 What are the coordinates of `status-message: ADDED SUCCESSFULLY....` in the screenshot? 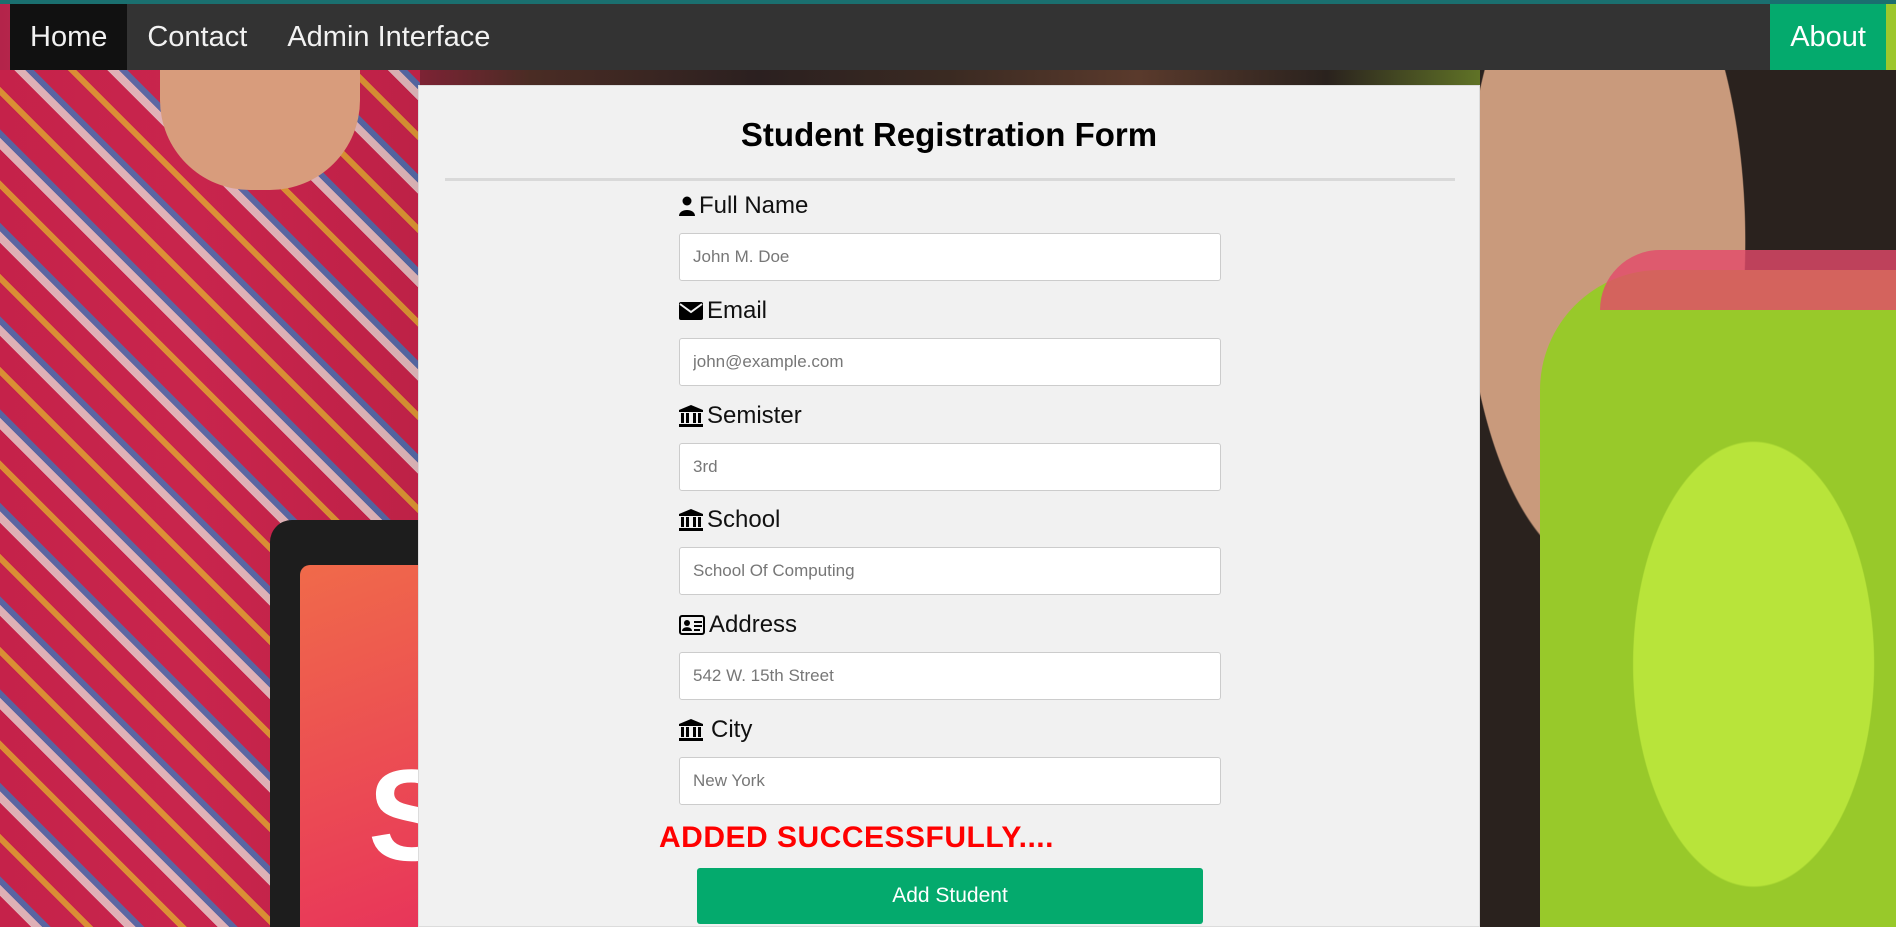 It's located at (856, 837).